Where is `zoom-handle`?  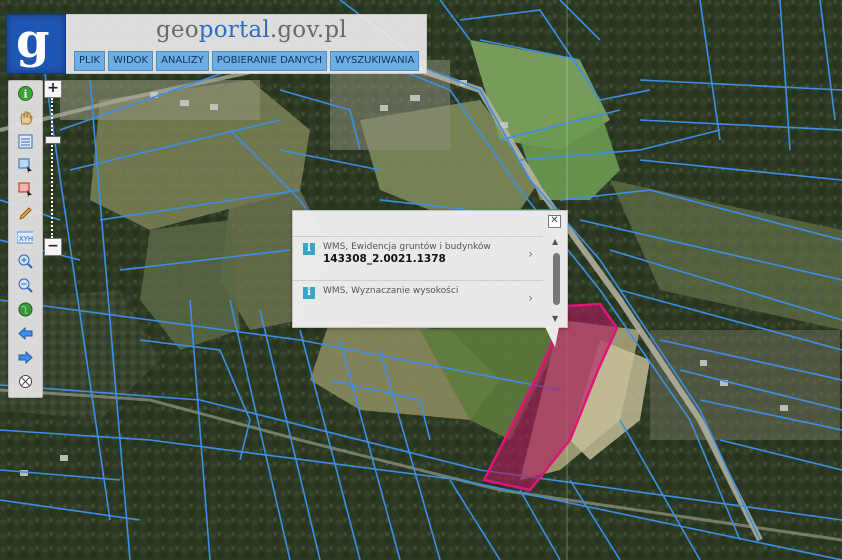 zoom-handle is located at coordinates (53, 140).